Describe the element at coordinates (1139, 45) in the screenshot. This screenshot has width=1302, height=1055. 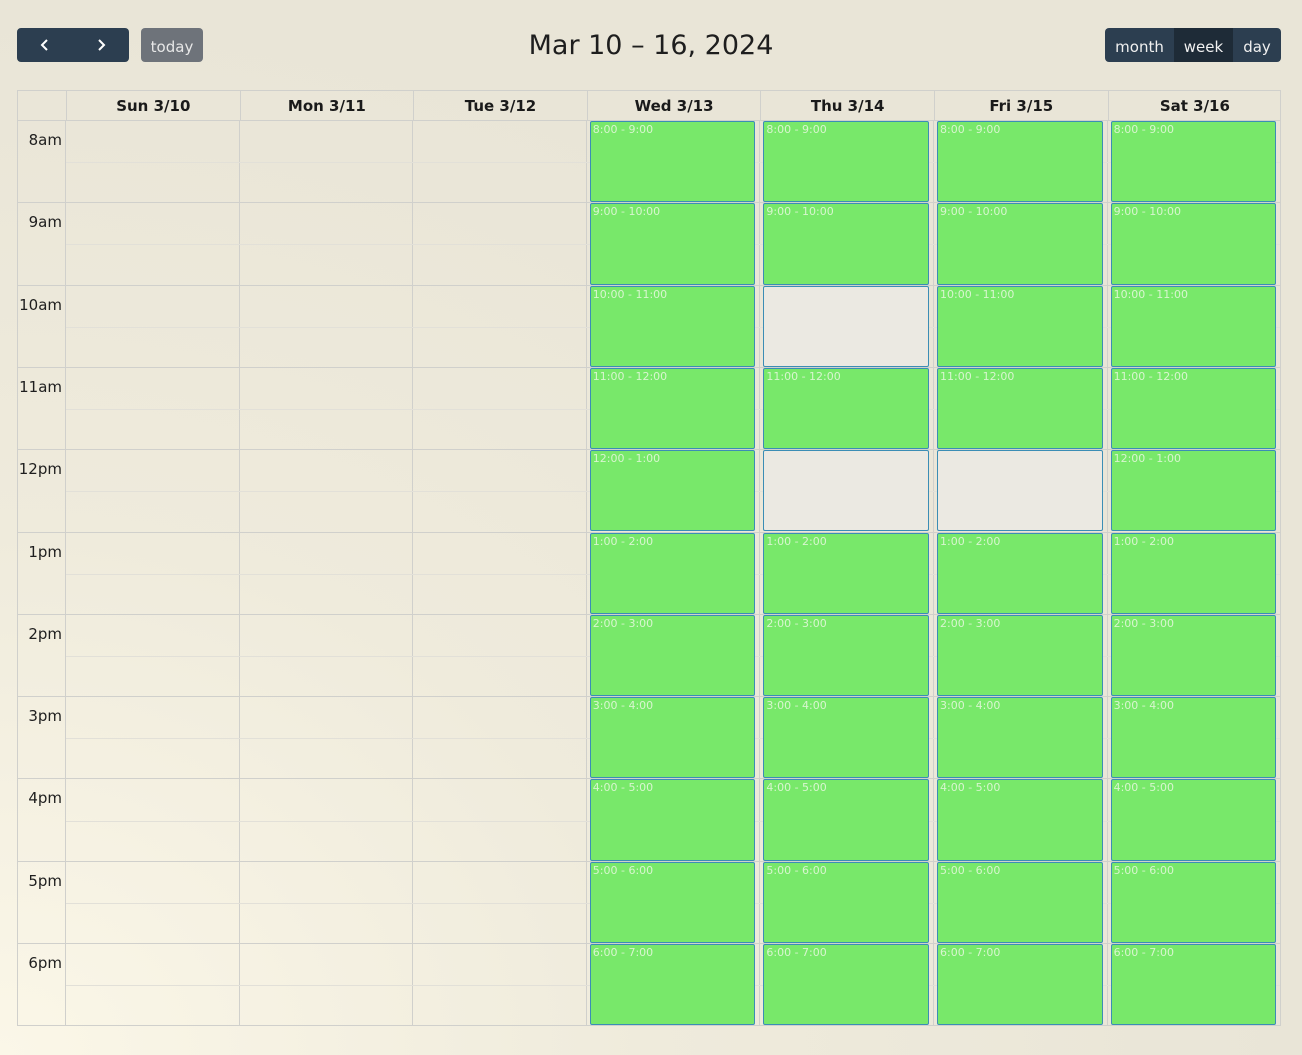
I see `month-view-button: month` at that location.